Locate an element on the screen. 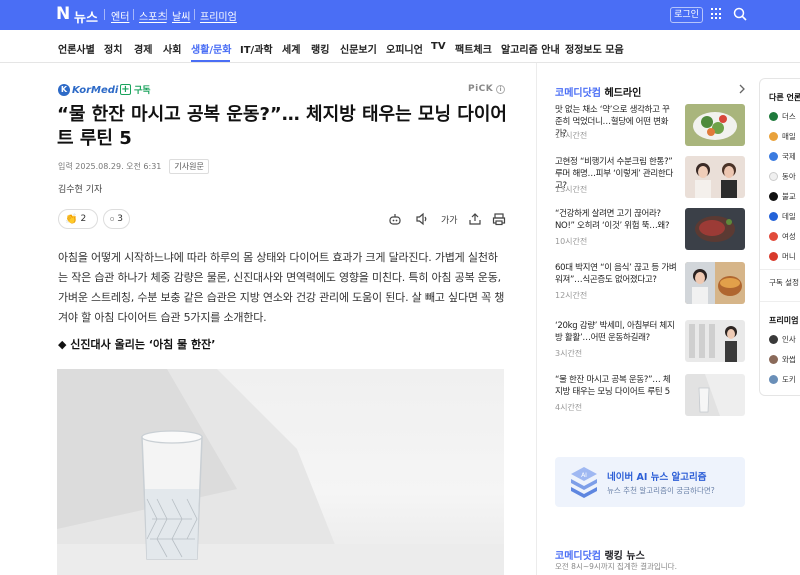  headline-item-time: 14시간전 is located at coordinates (571, 135).